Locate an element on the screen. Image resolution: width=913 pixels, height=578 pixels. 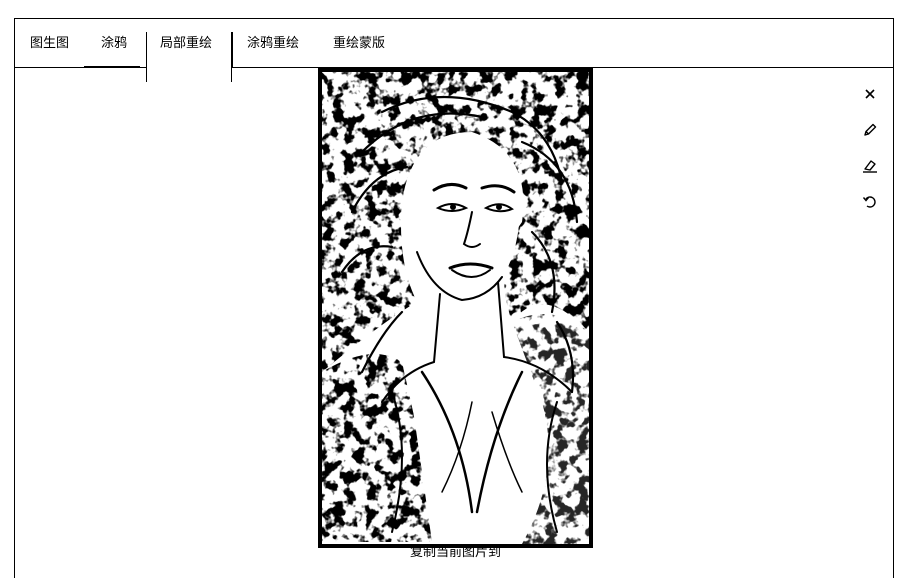
tab-divider is located at coordinates (232, 50).